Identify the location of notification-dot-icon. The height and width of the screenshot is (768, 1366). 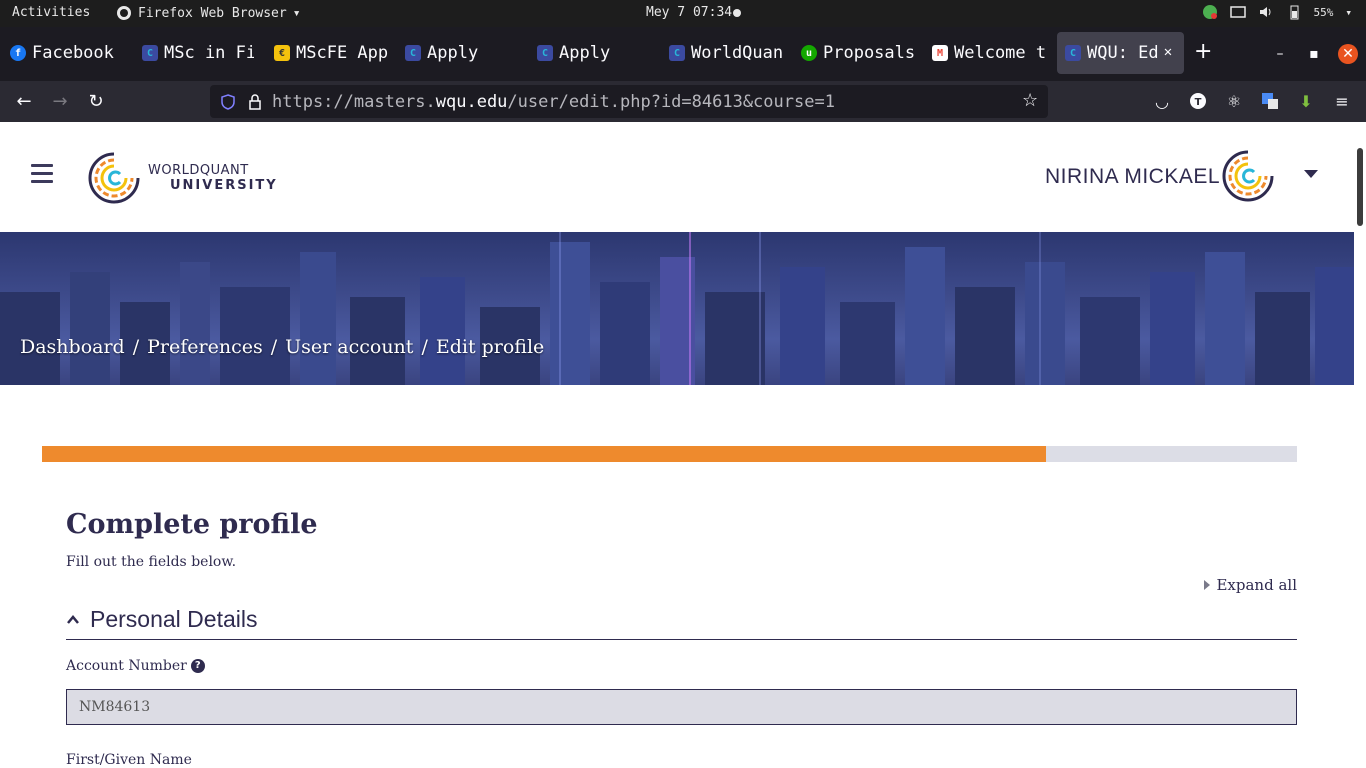
(737, 13).